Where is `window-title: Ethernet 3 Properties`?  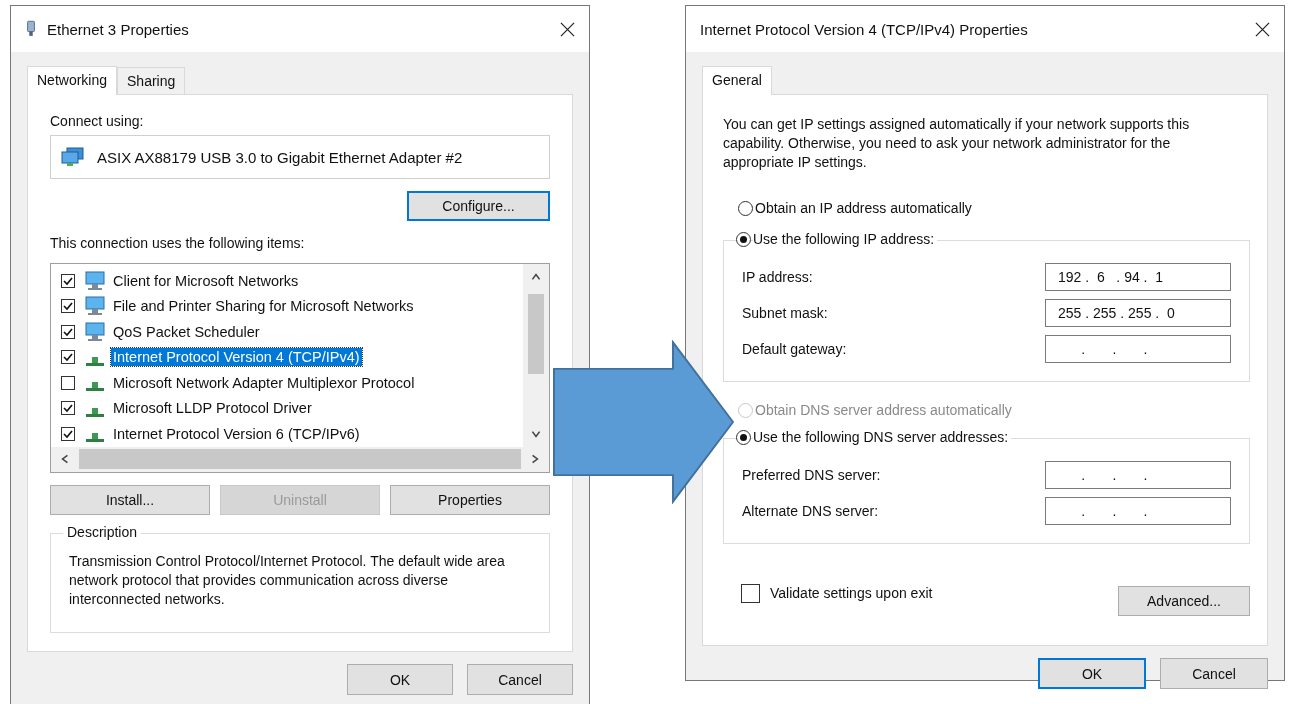
window-title: Ethernet 3 Properties is located at coordinates (118, 29).